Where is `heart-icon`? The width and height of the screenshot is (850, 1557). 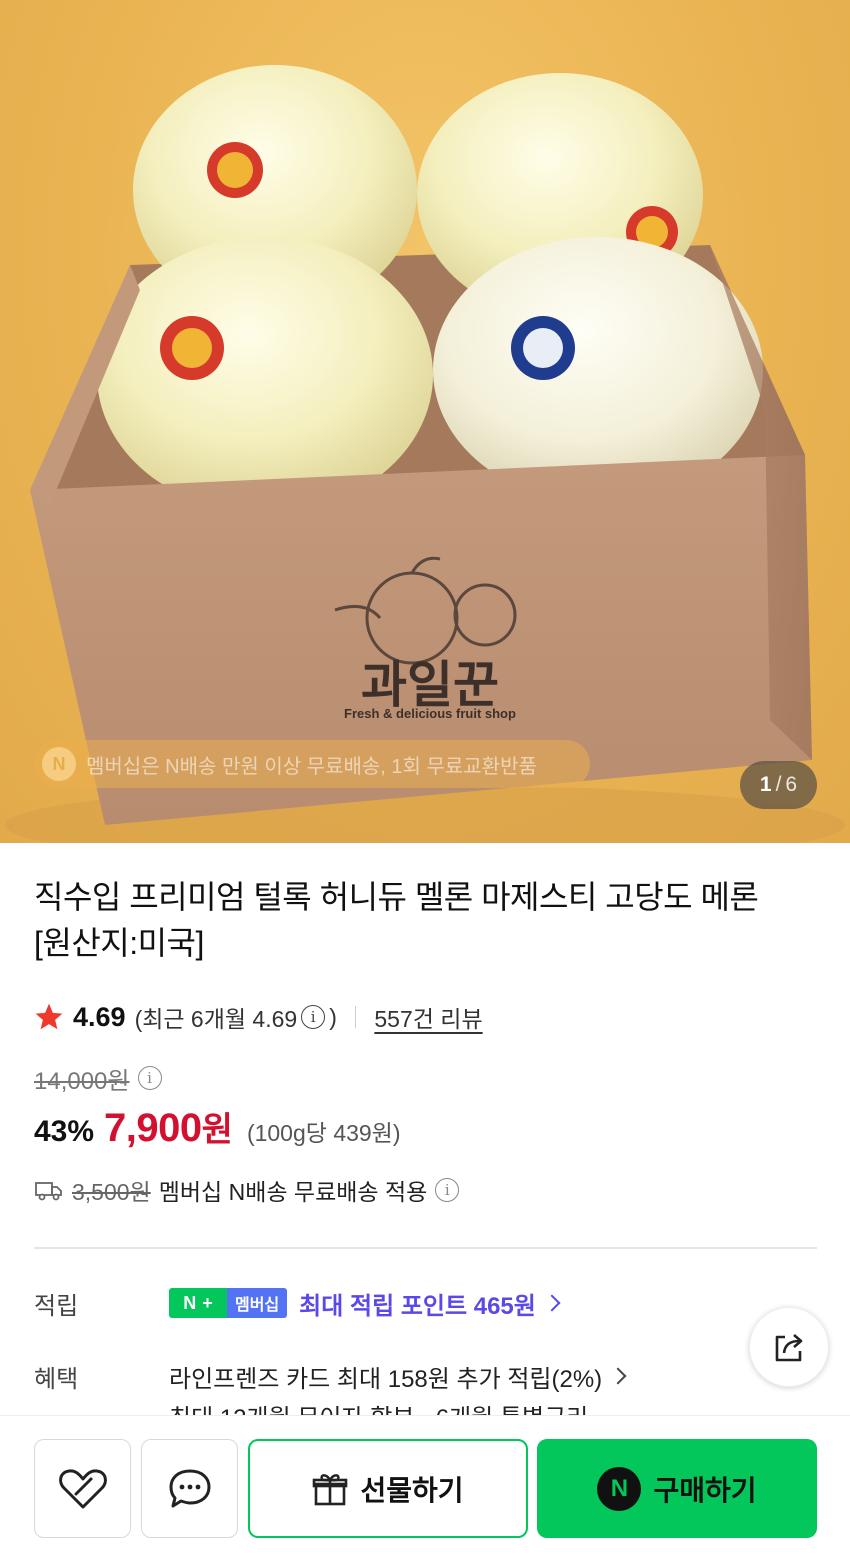
heart-icon is located at coordinates (82, 1488).